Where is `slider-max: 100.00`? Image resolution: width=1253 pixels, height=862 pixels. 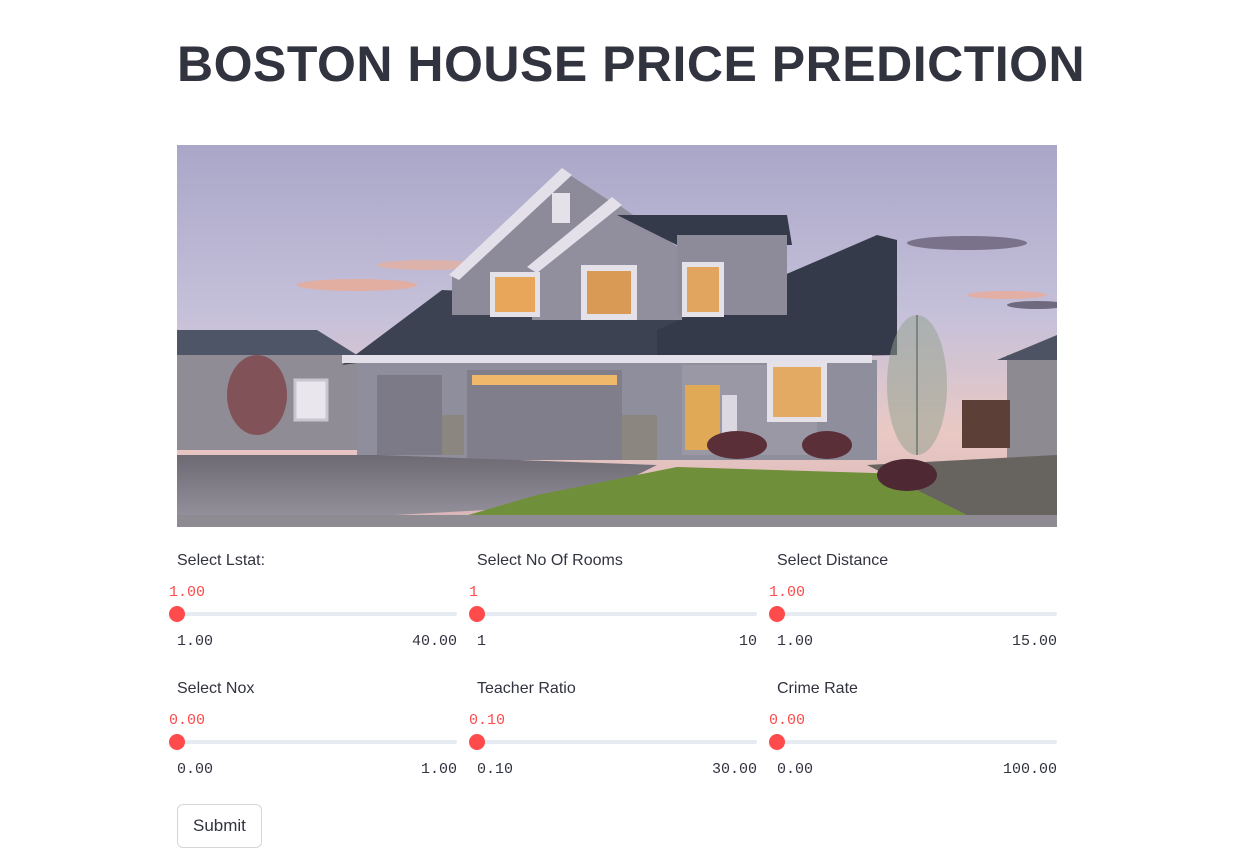
slider-max: 100.00 is located at coordinates (1029, 769).